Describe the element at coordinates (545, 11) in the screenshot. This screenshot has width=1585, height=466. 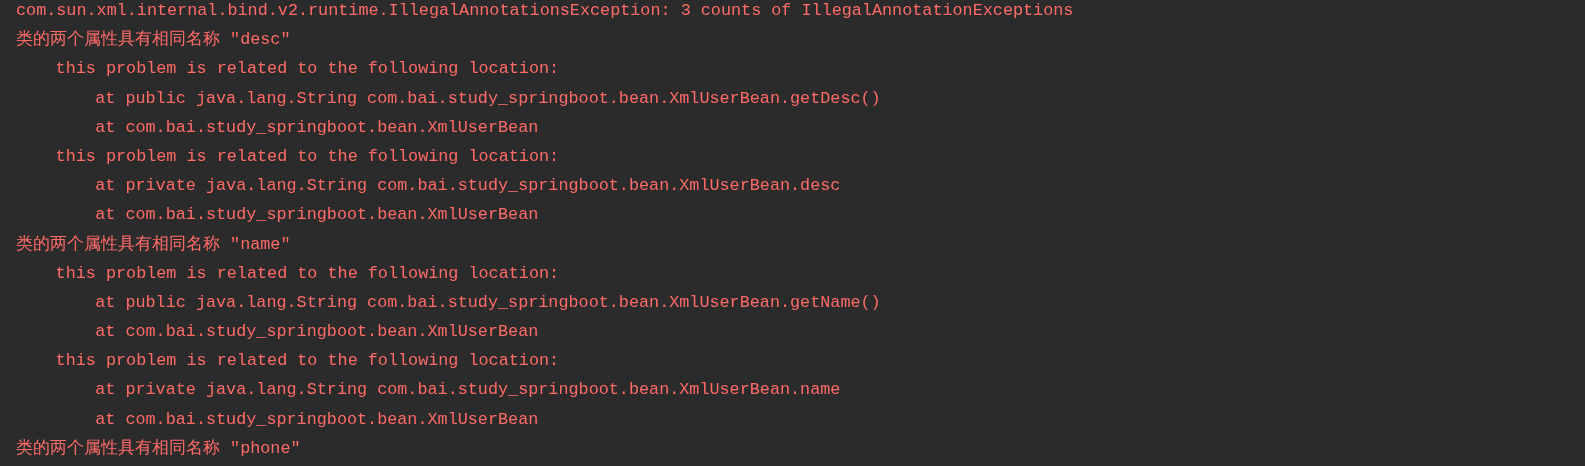
I see `exception-message: com.sun.xml.internal.bind.v2.runtime.IllegalAnnotationsException: 3 counts of IllegalAnnotationExceptions` at that location.